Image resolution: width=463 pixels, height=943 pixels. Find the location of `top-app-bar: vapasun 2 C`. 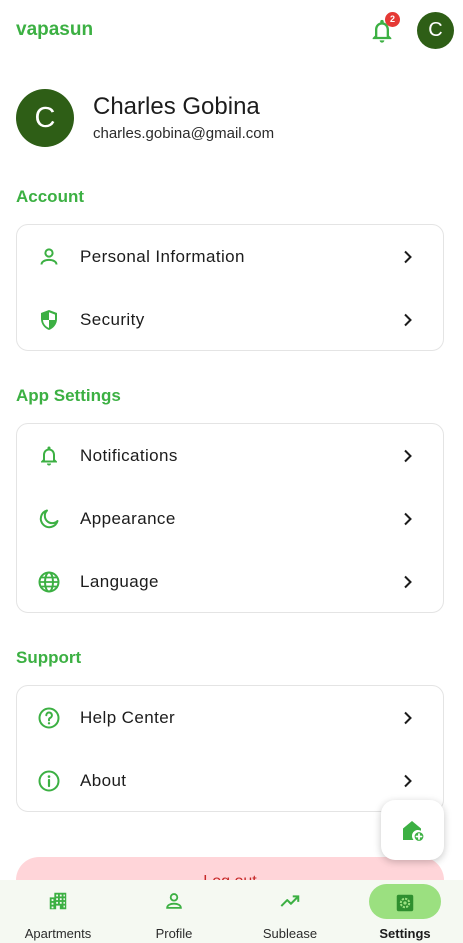

top-app-bar: vapasun 2 C is located at coordinates (231, 31).